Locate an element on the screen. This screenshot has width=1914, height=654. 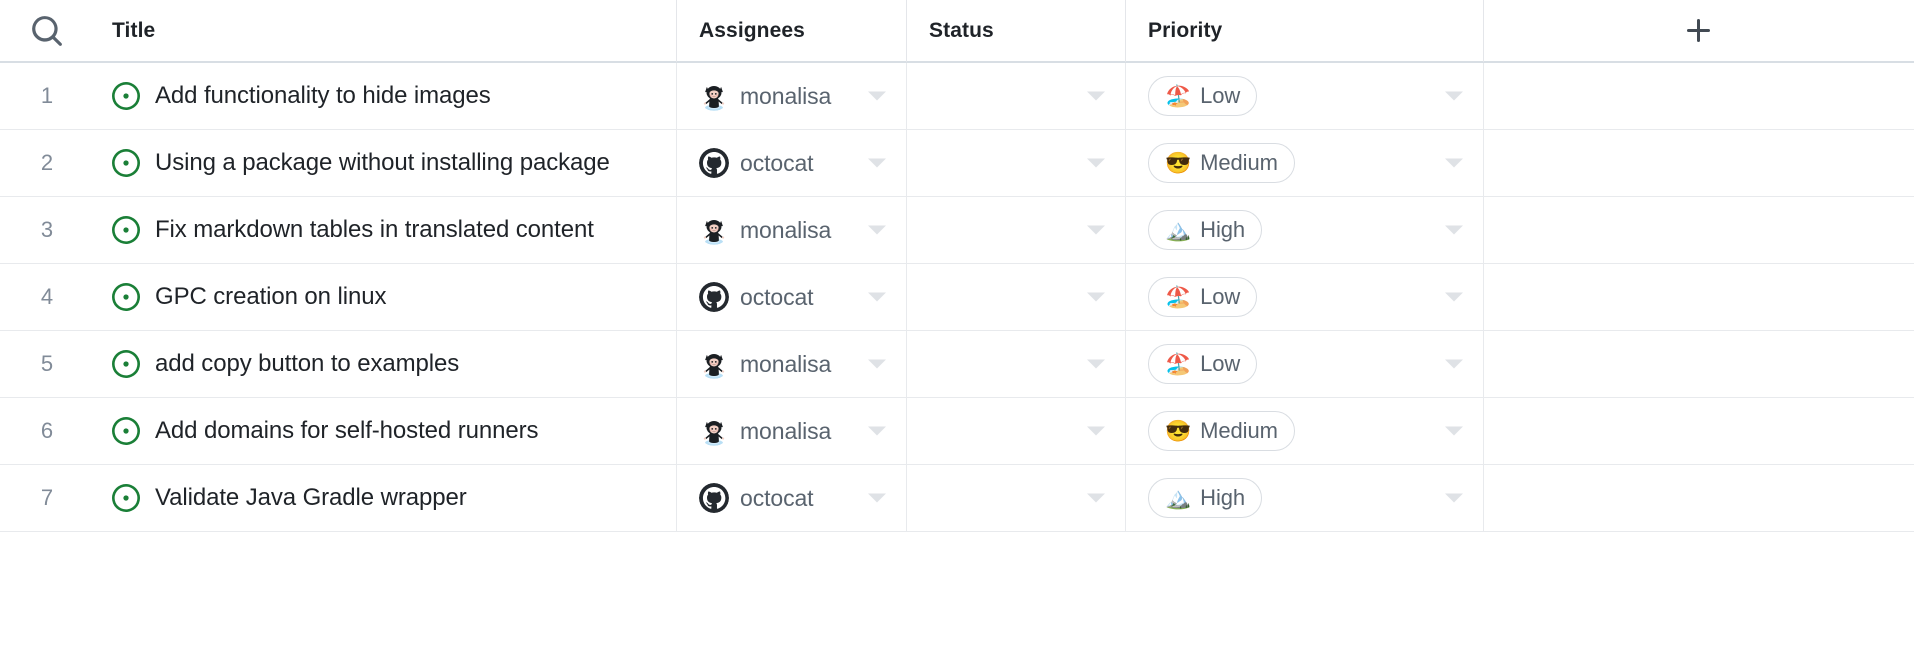
title-cell: Add domains for self-hosted runners is located at coordinates (385, 431).